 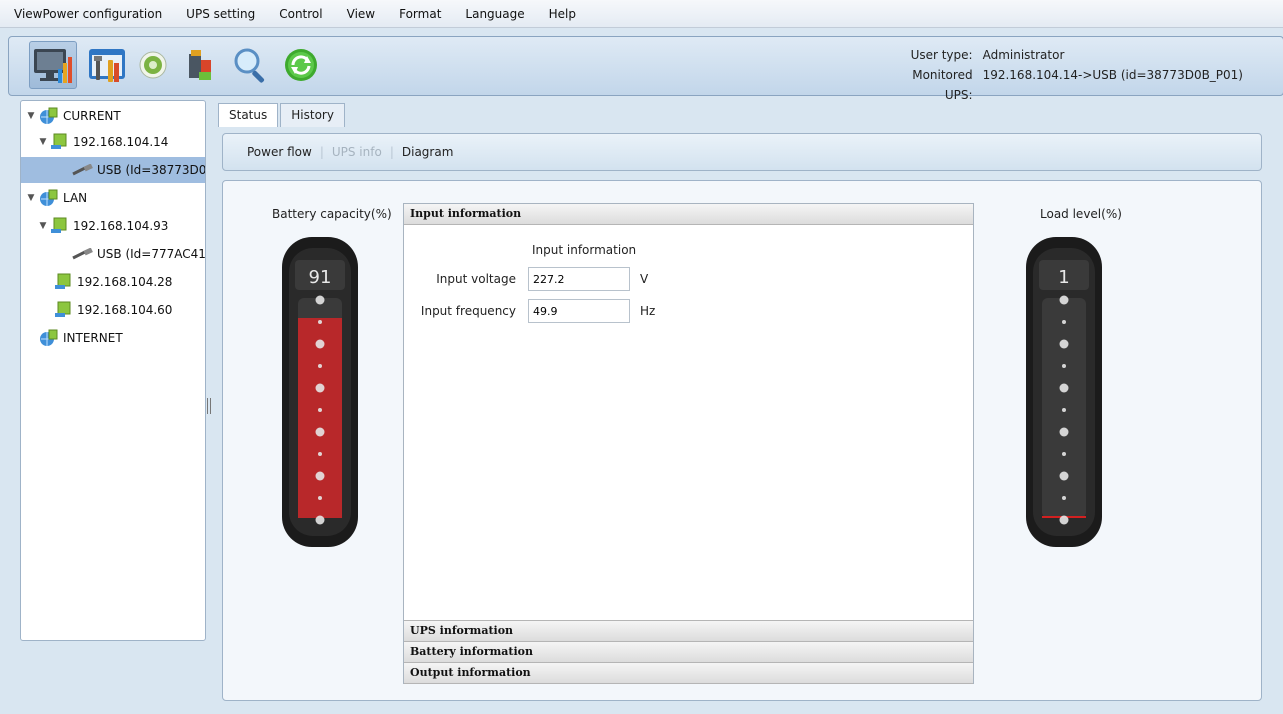 What do you see at coordinates (125, 310) in the screenshot?
I see `tree-label-lan-host3: 192.168.104.60` at bounding box center [125, 310].